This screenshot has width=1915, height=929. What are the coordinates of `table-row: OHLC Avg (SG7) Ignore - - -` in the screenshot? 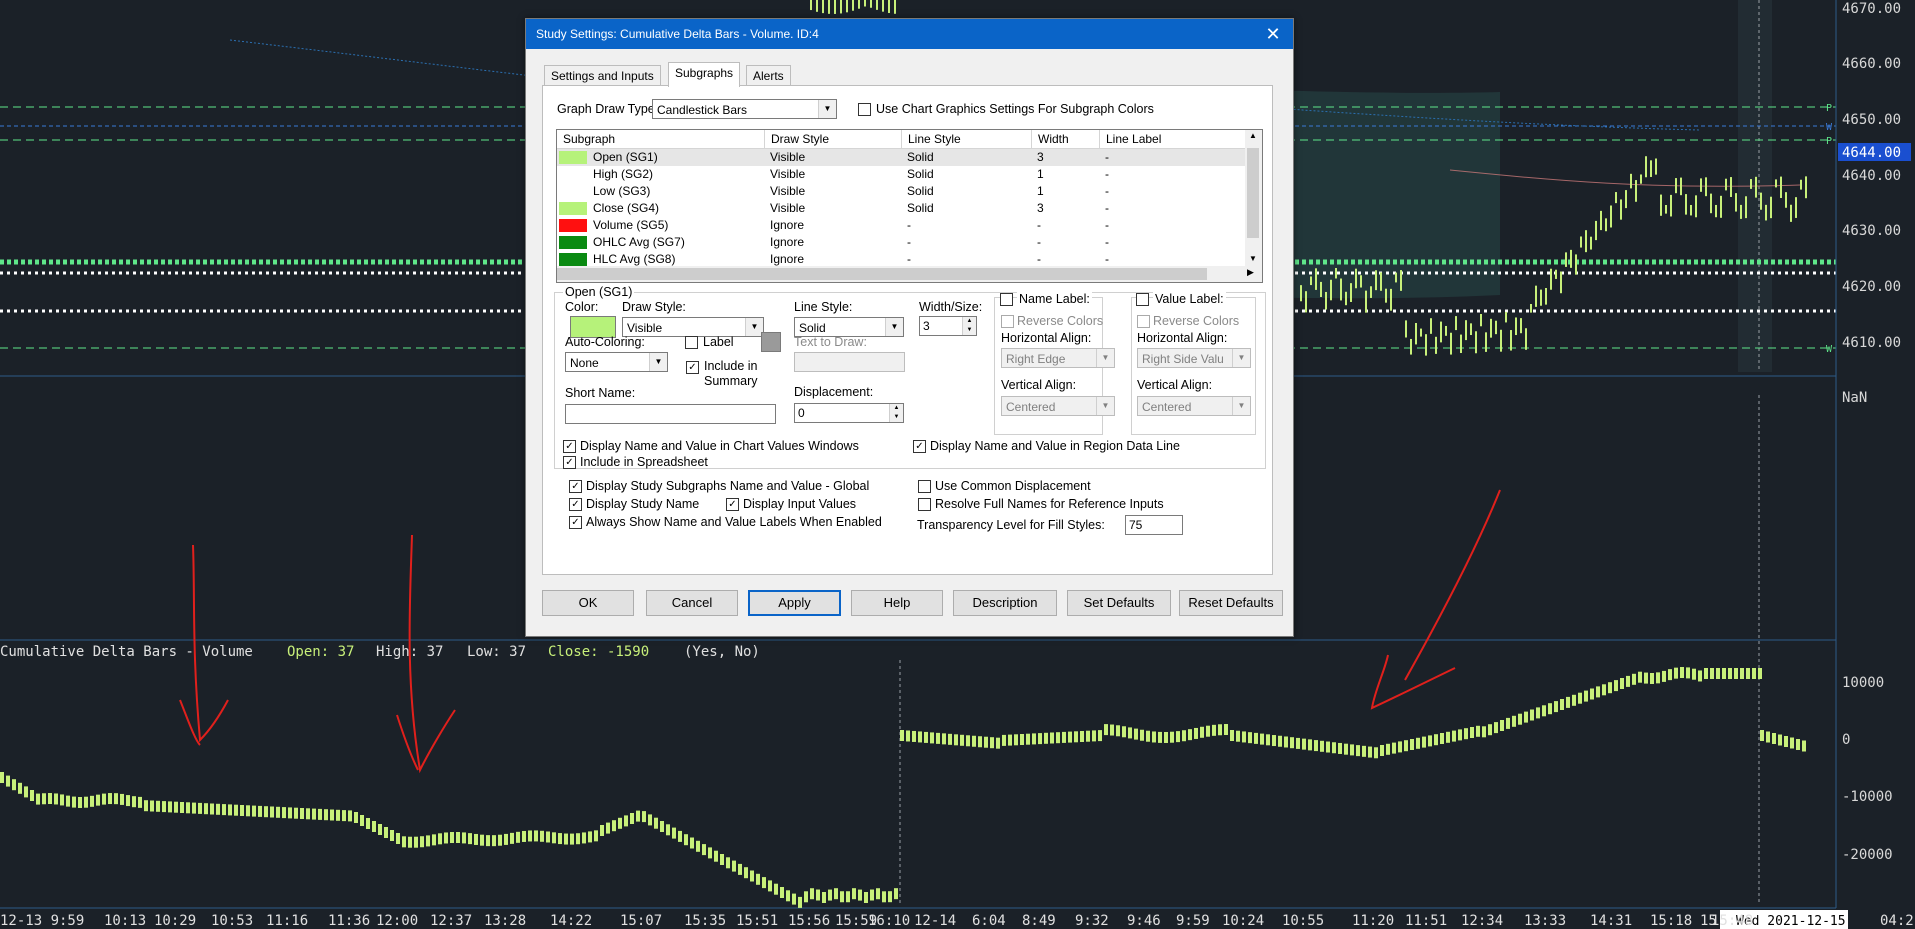 It's located at (901, 242).